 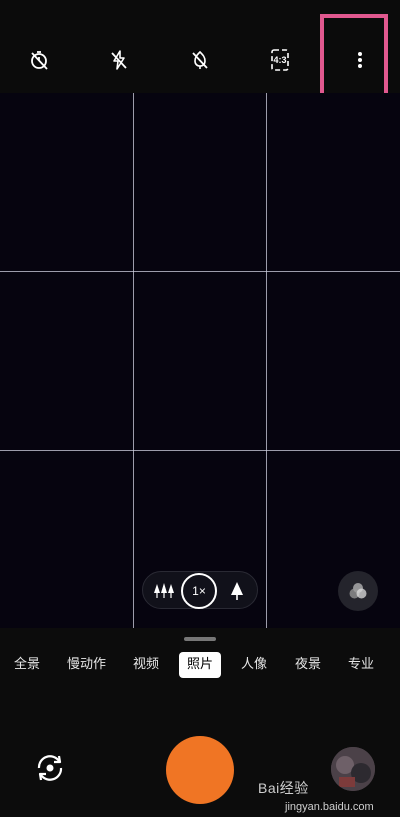 What do you see at coordinates (237, 591) in the screenshot?
I see `tree-icon` at bounding box center [237, 591].